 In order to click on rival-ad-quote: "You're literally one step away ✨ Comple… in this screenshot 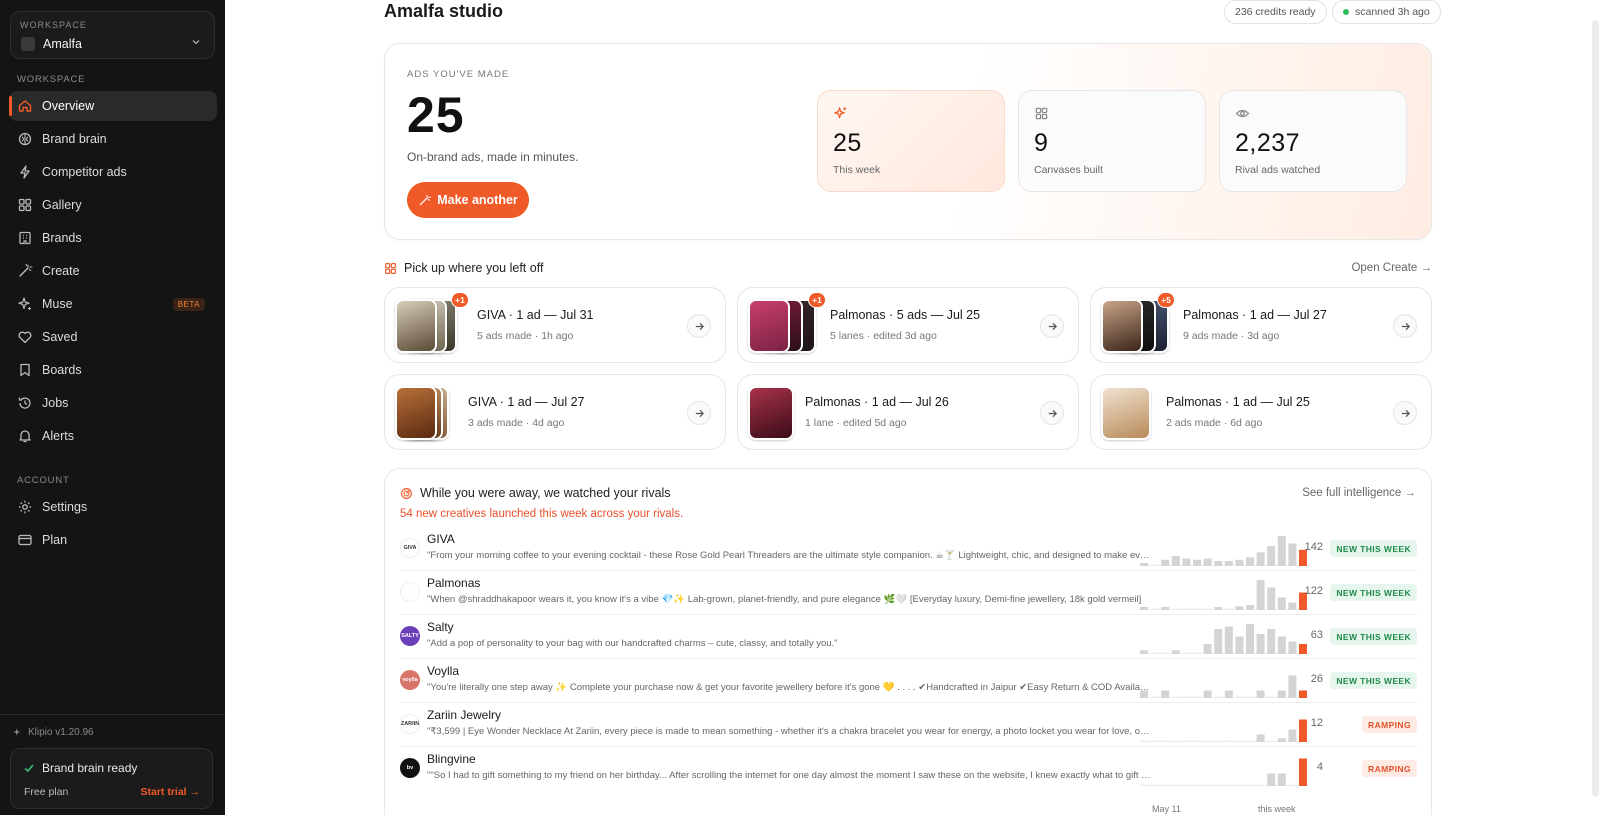, I will do `click(789, 687)`.